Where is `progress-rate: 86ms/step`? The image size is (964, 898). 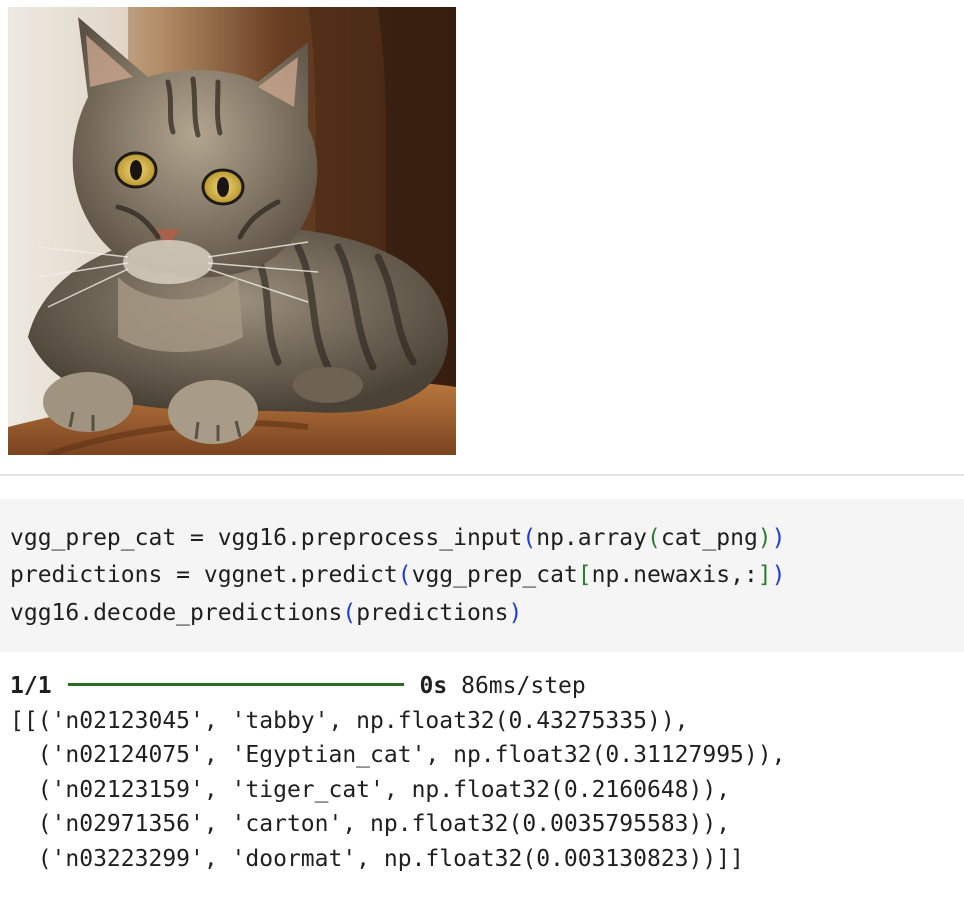 progress-rate: 86ms/step is located at coordinates (523, 686).